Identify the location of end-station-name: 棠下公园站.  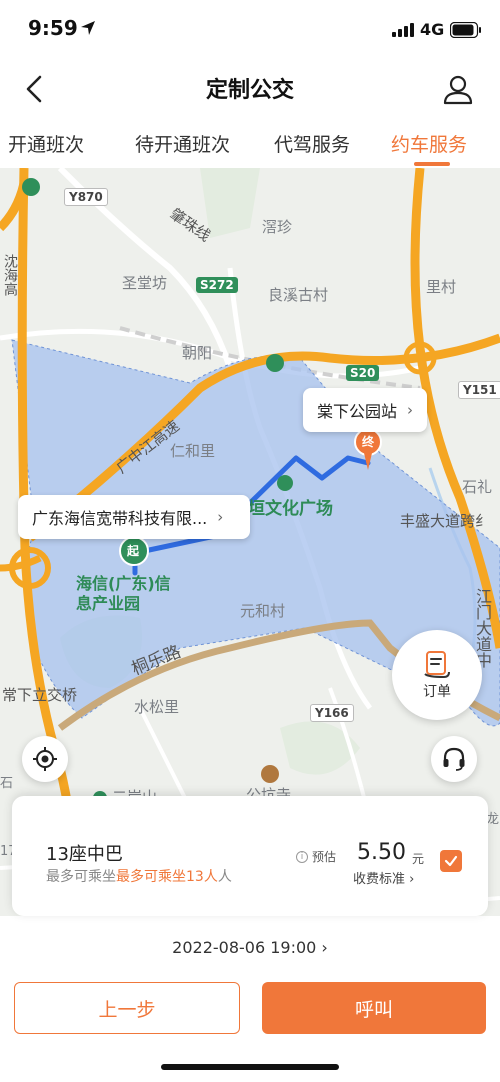
(357, 411).